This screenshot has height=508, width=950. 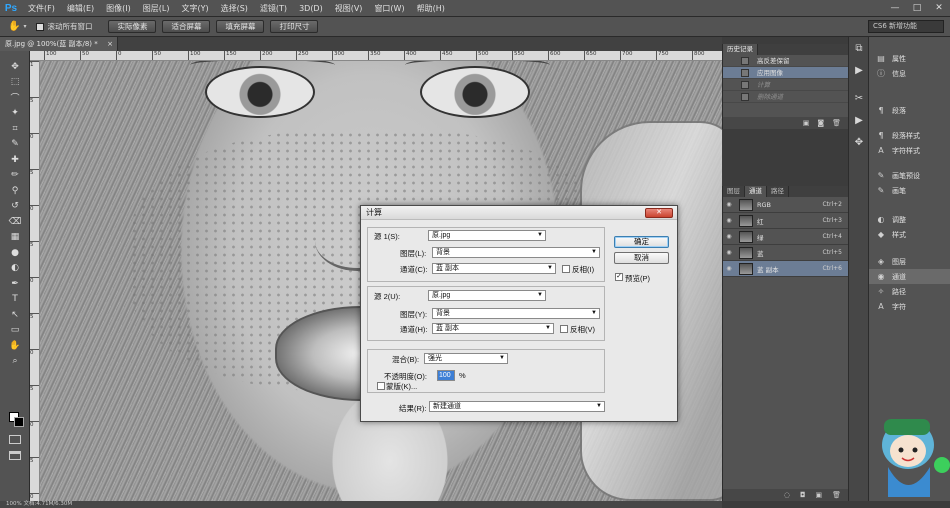 I want to click on eyedropper-icon: ✎, so click(x=15, y=145).